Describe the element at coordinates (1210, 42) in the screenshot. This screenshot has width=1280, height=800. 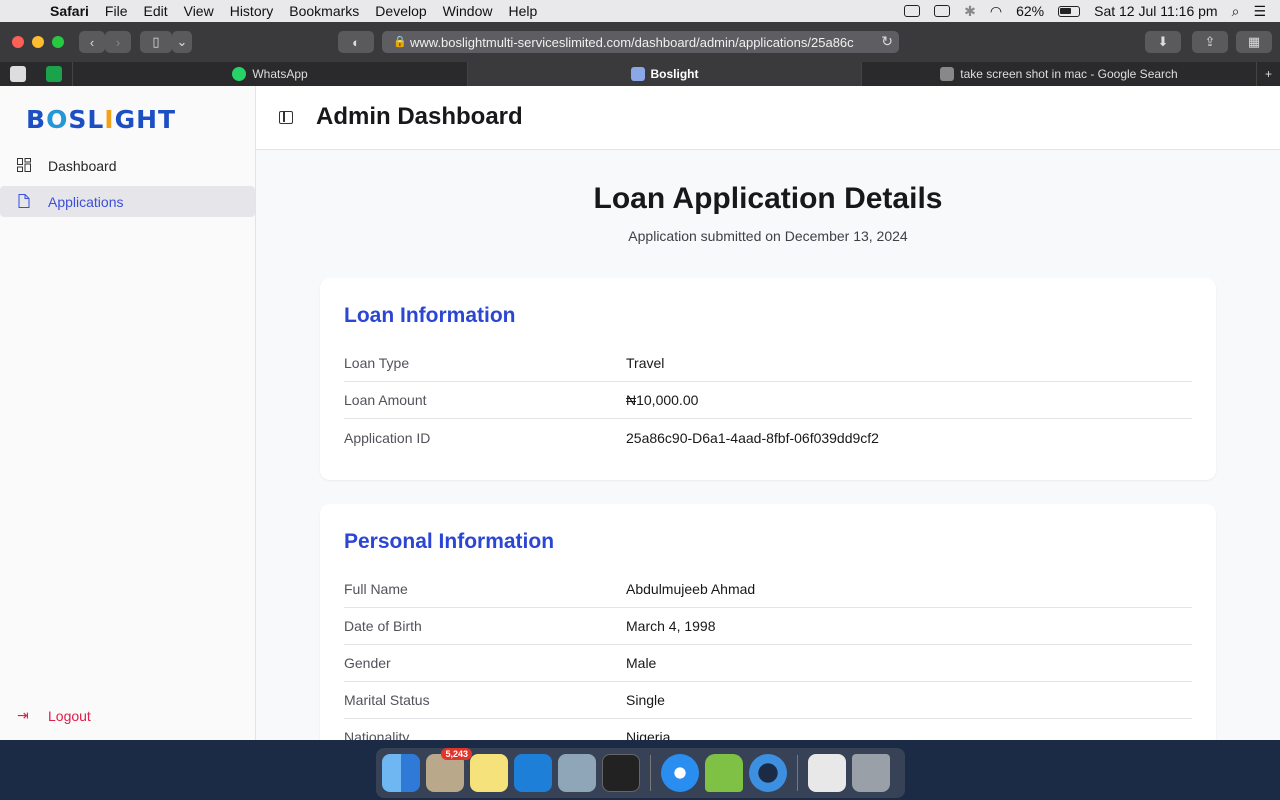
I see `share-icon: ⇪` at that location.